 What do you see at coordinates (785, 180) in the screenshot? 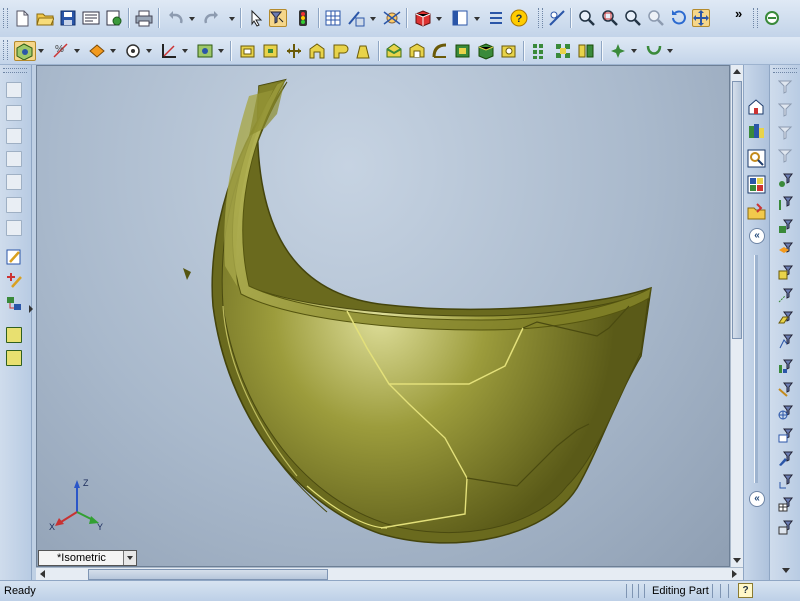
I see `filter-vertices-icon` at bounding box center [785, 180].